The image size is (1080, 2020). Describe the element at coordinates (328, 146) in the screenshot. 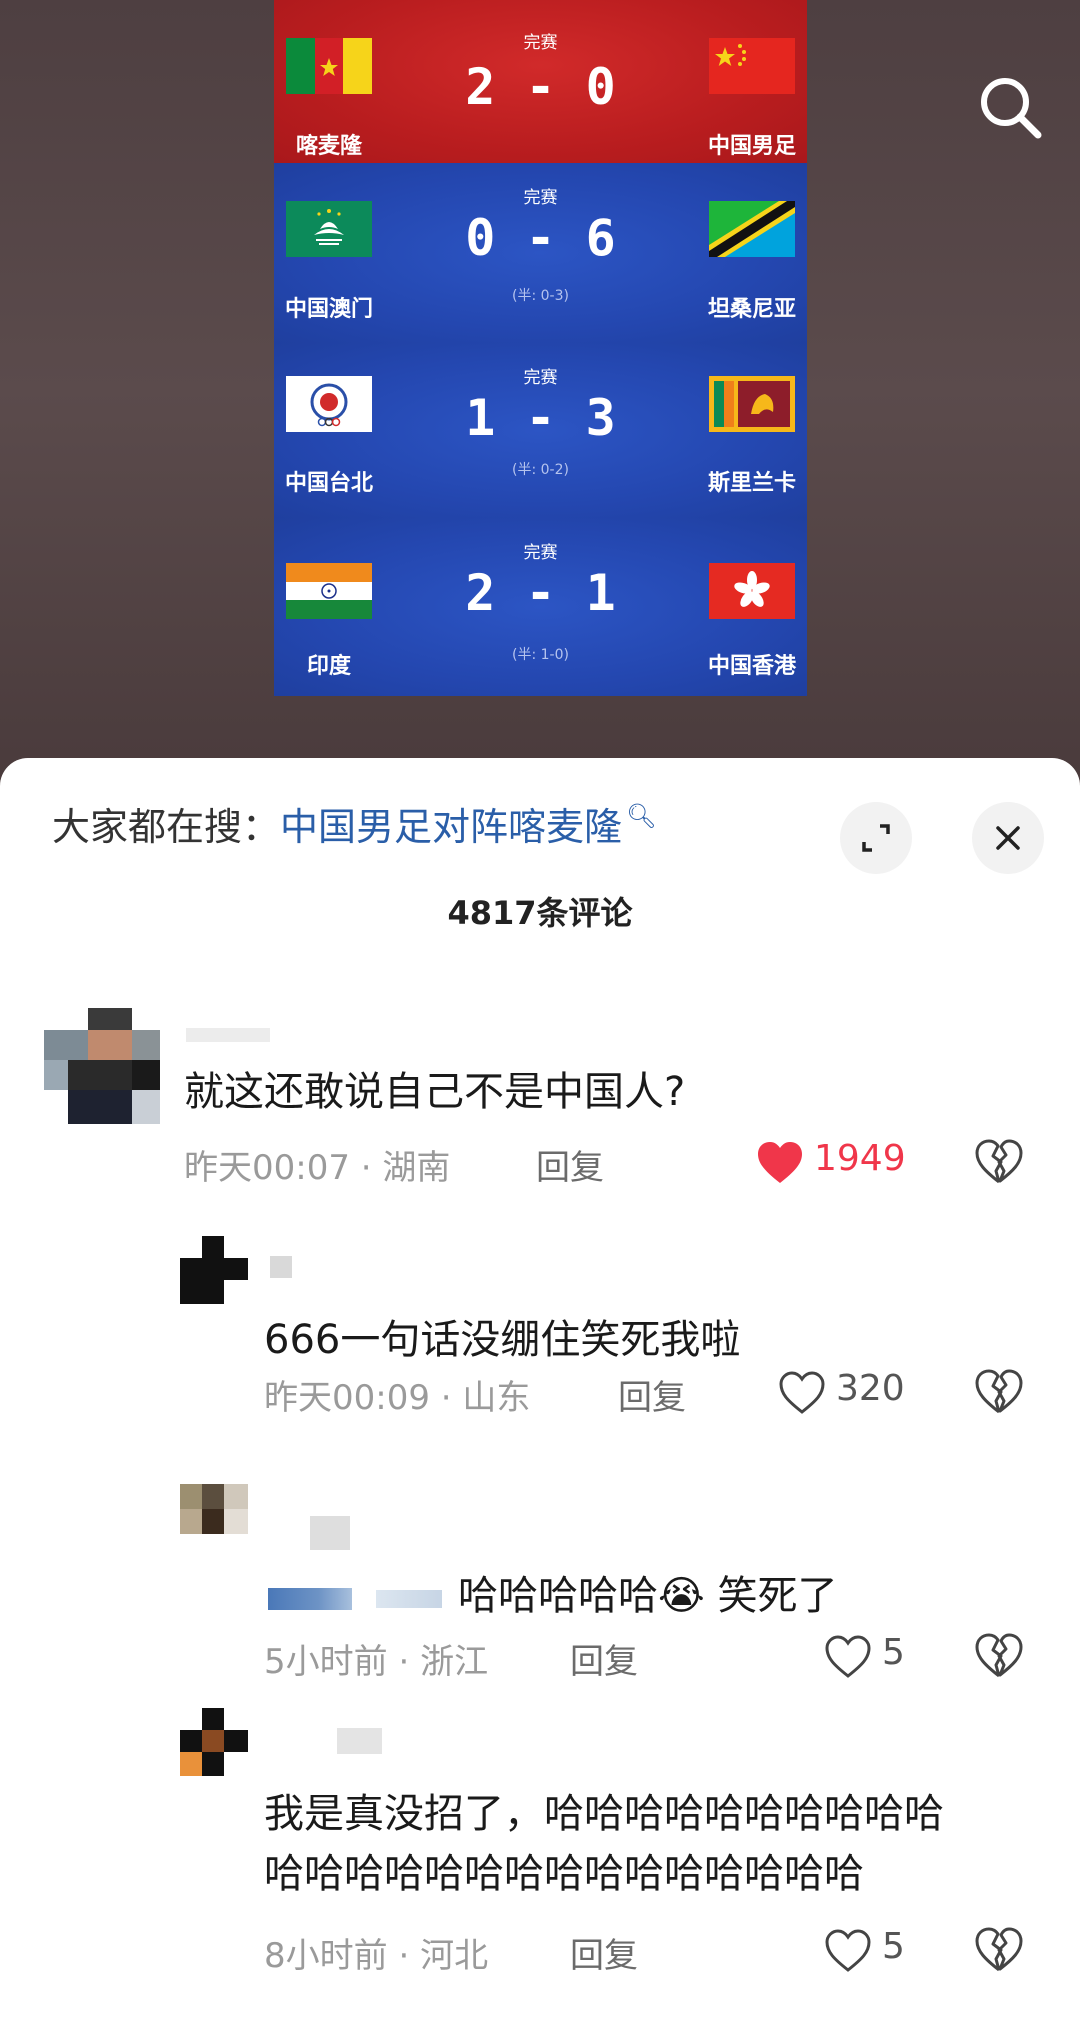

I see `home-team: 喀麦隆` at that location.